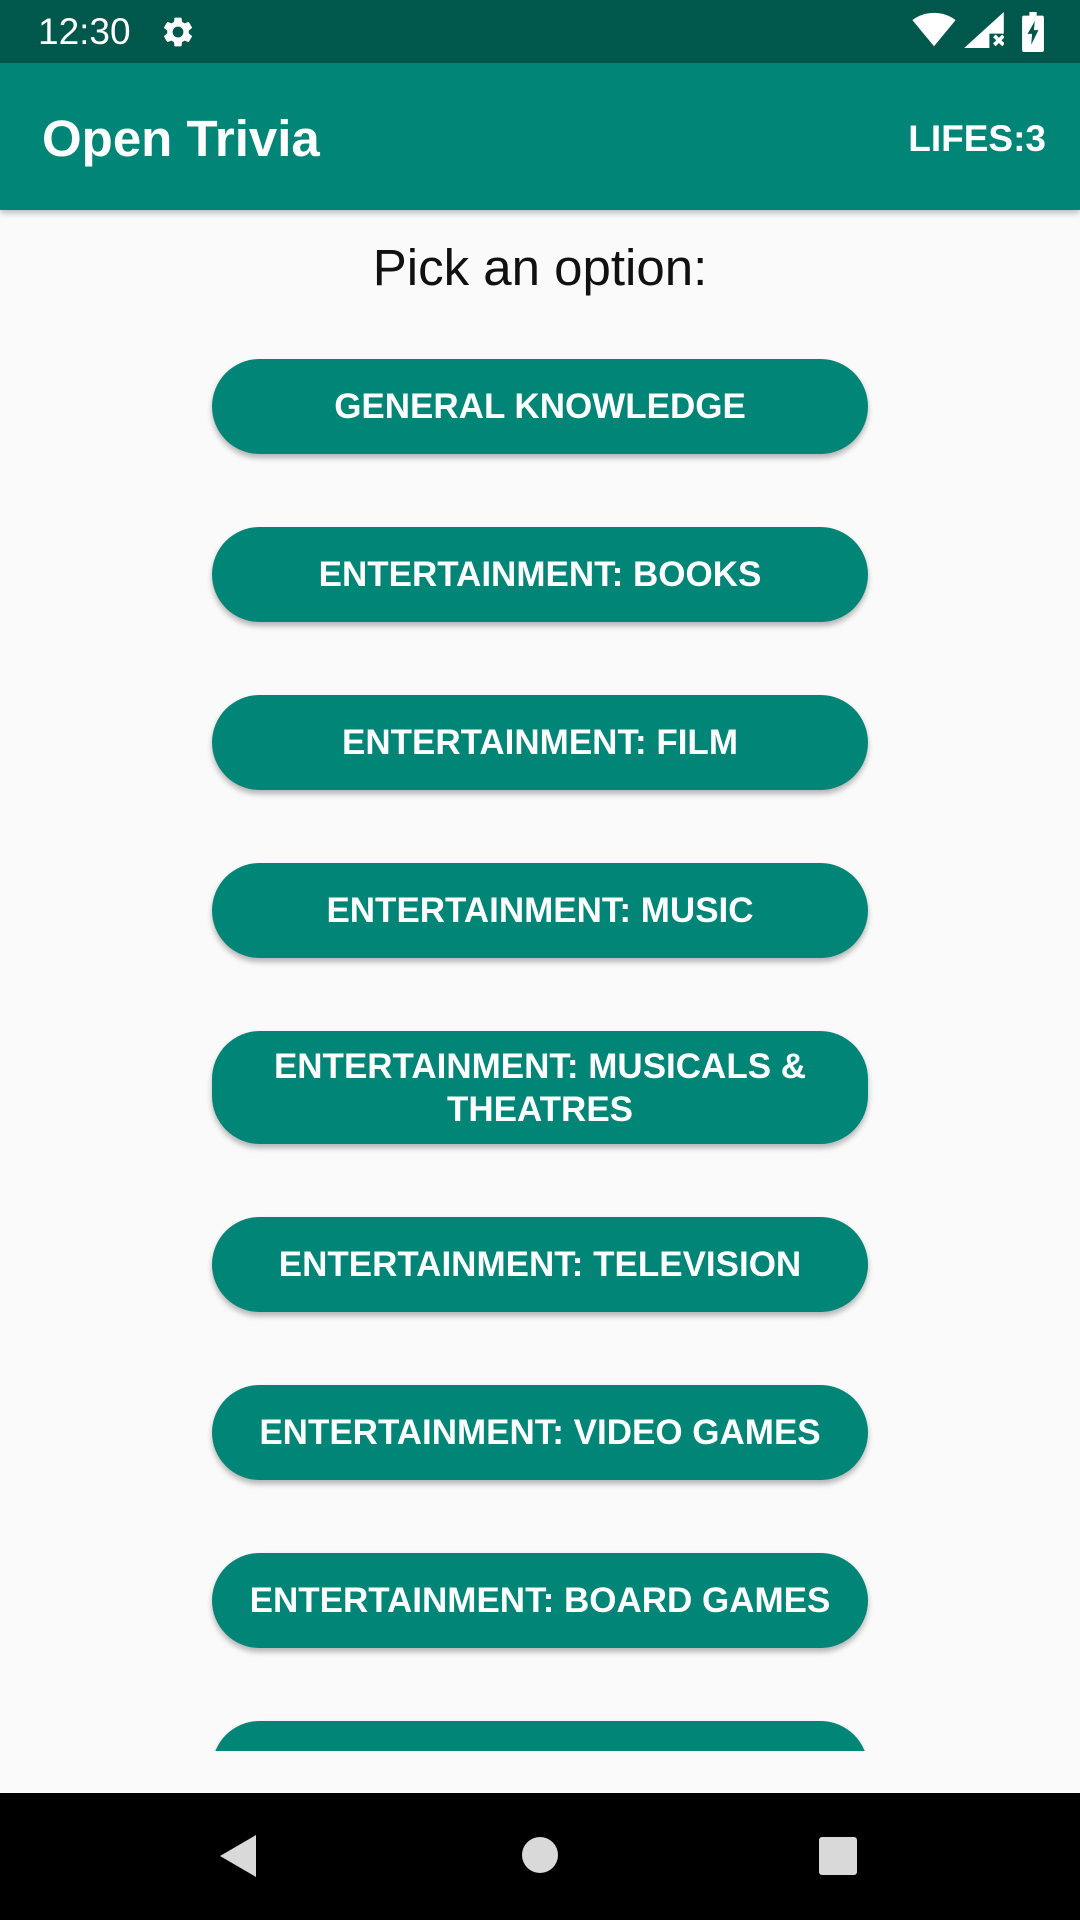 Image resolution: width=1080 pixels, height=1920 pixels. I want to click on category-button-partial, so click(540, 1736).